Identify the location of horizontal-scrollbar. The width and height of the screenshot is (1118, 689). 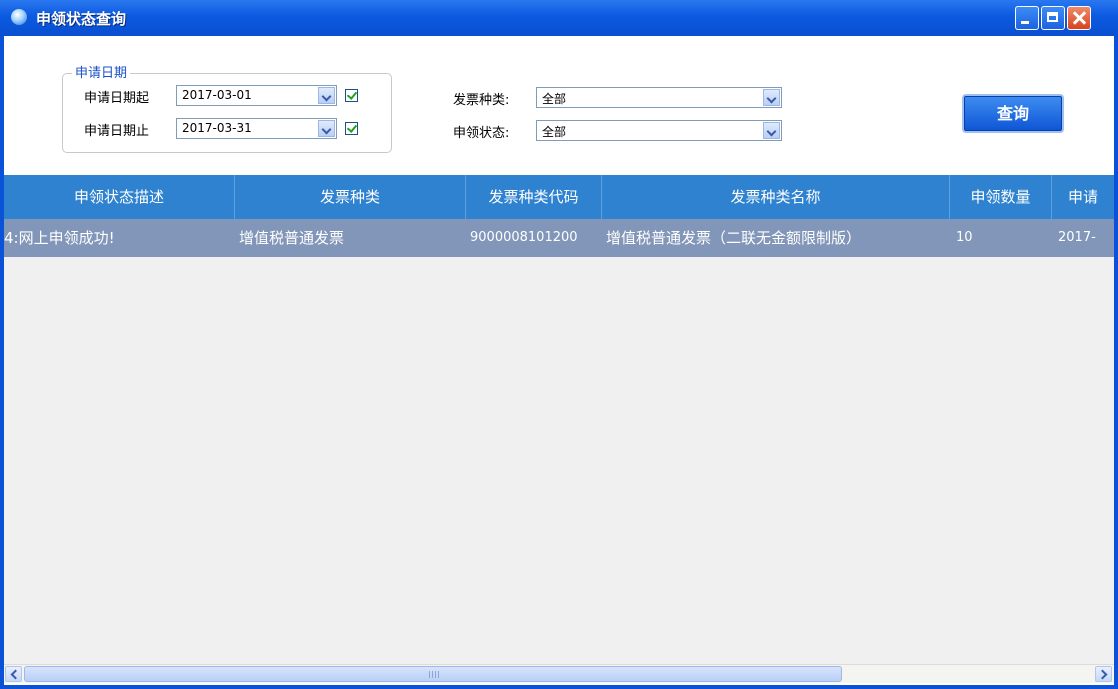
(559, 673).